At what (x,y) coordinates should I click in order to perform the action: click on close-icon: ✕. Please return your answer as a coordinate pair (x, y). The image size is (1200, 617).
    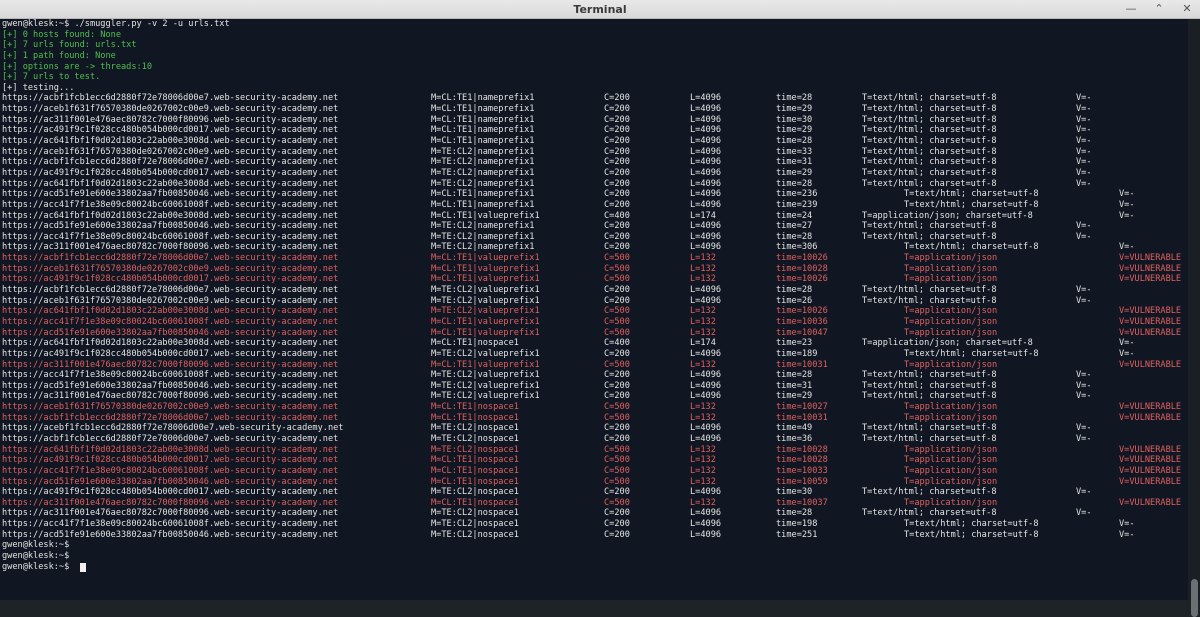
    Looking at the image, I should click on (1187, 9).